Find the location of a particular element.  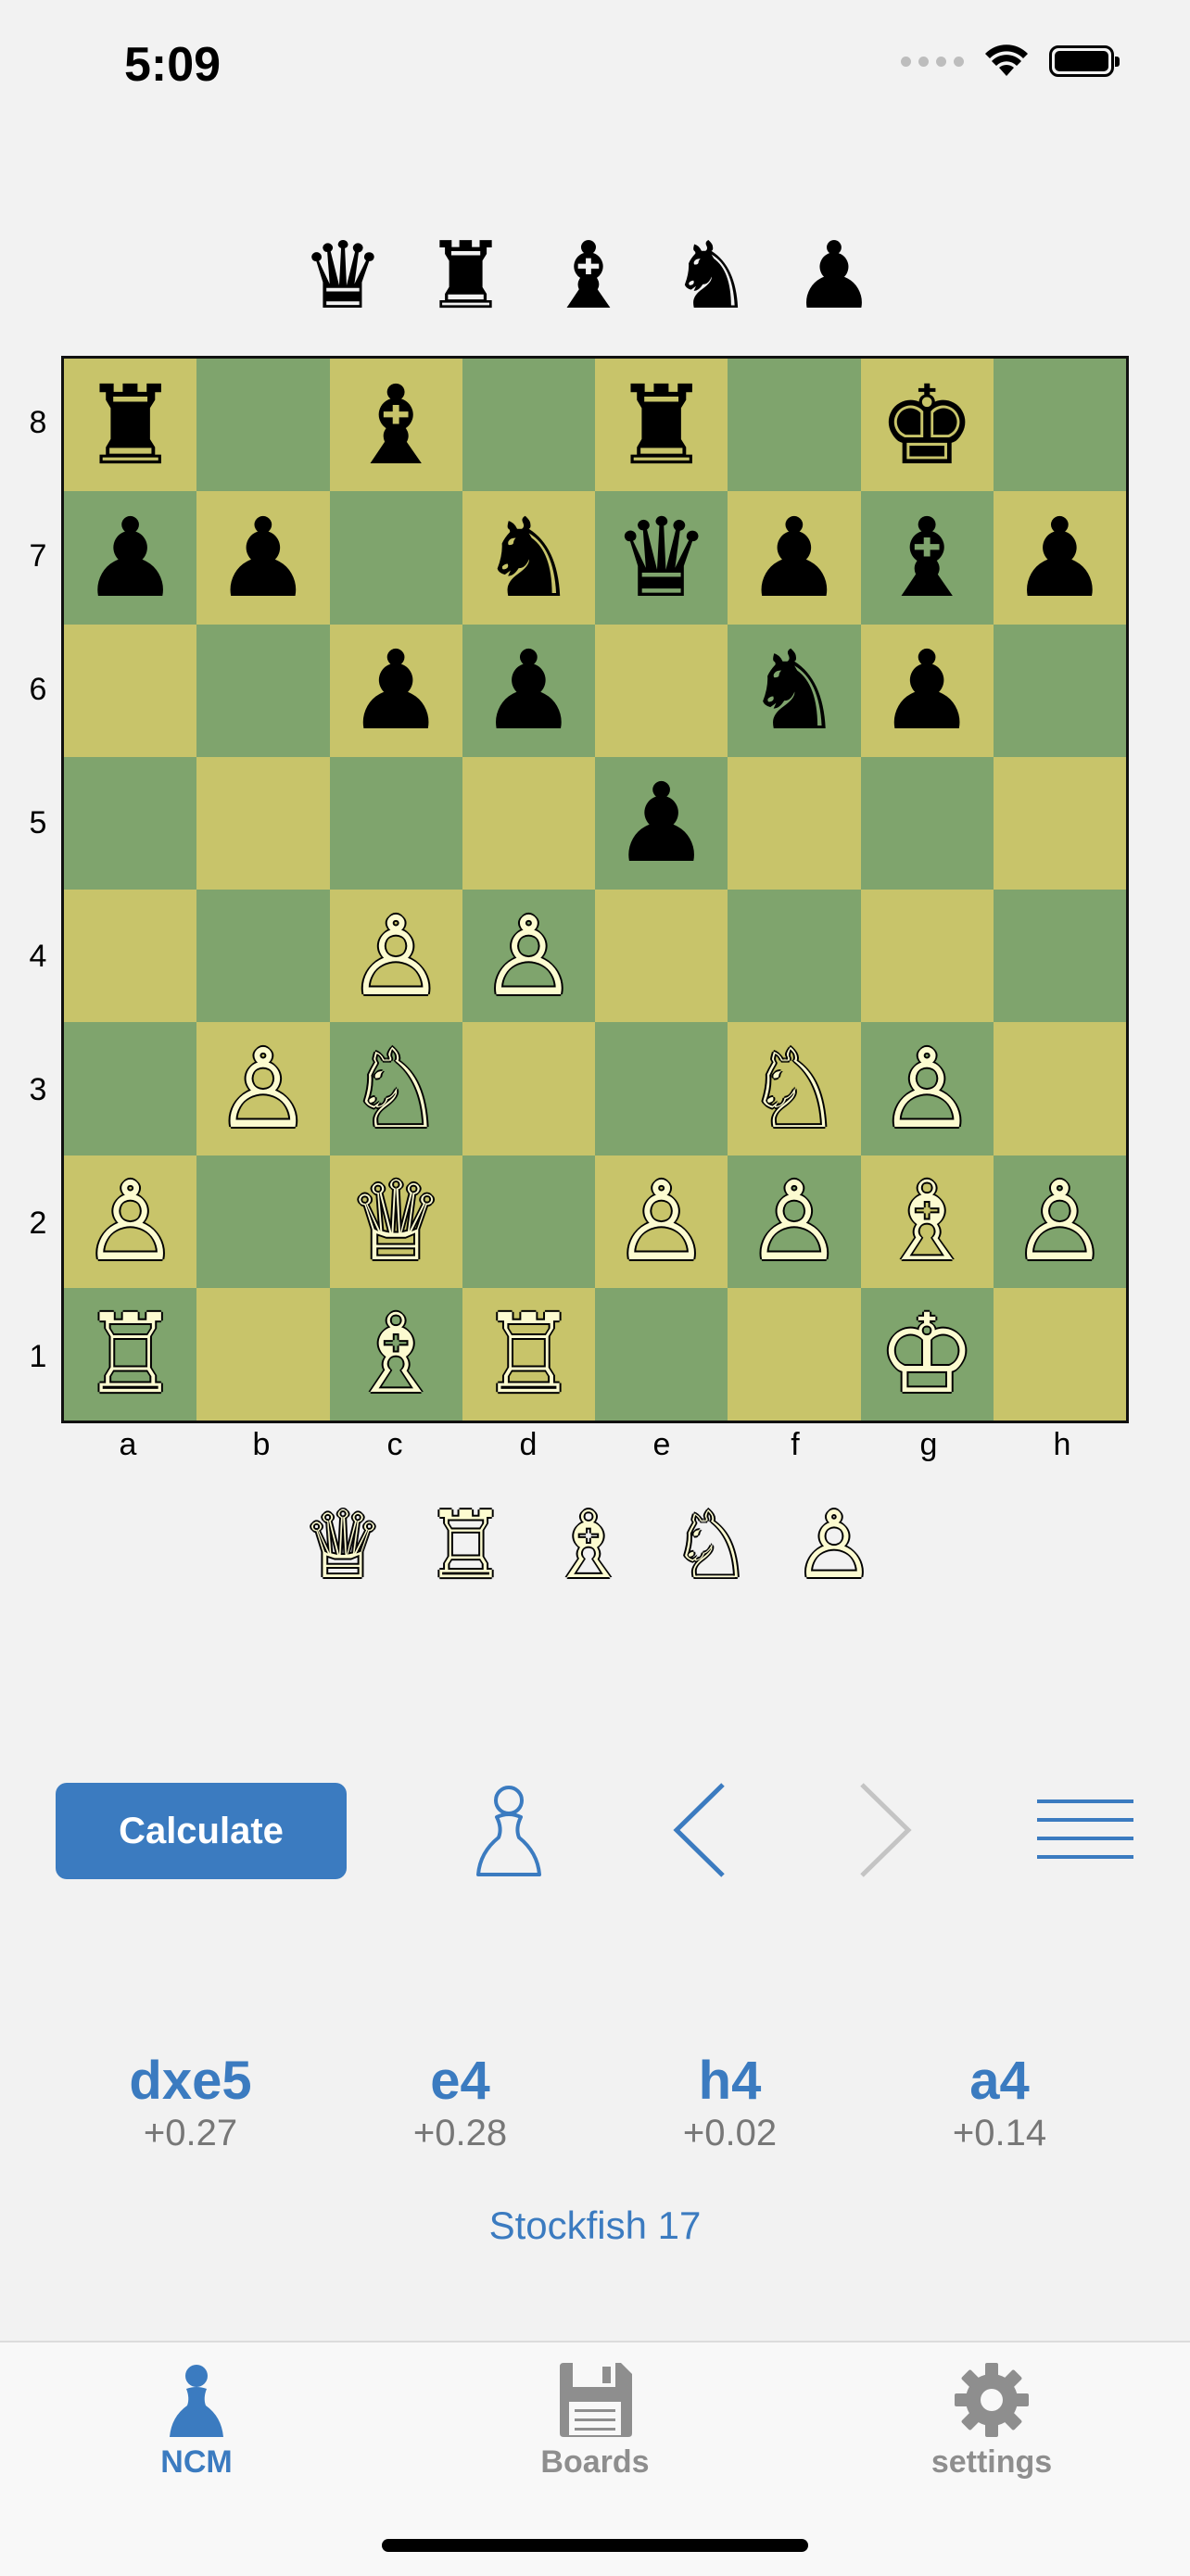

square-h1 is located at coordinates (1059, 1354).